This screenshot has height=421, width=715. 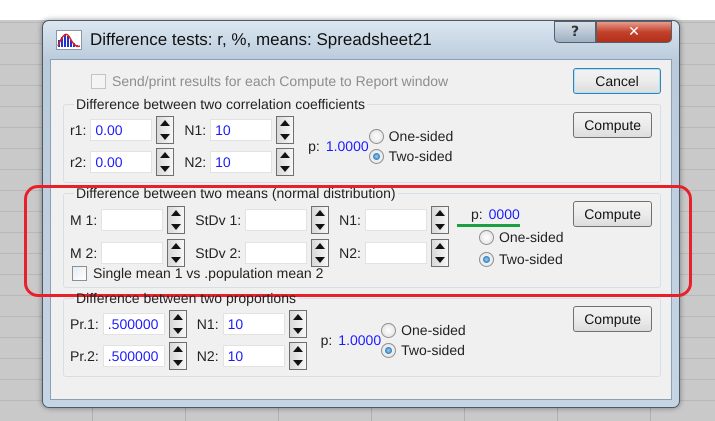 What do you see at coordinates (504, 214) in the screenshot?
I see `p-value: 0000` at bounding box center [504, 214].